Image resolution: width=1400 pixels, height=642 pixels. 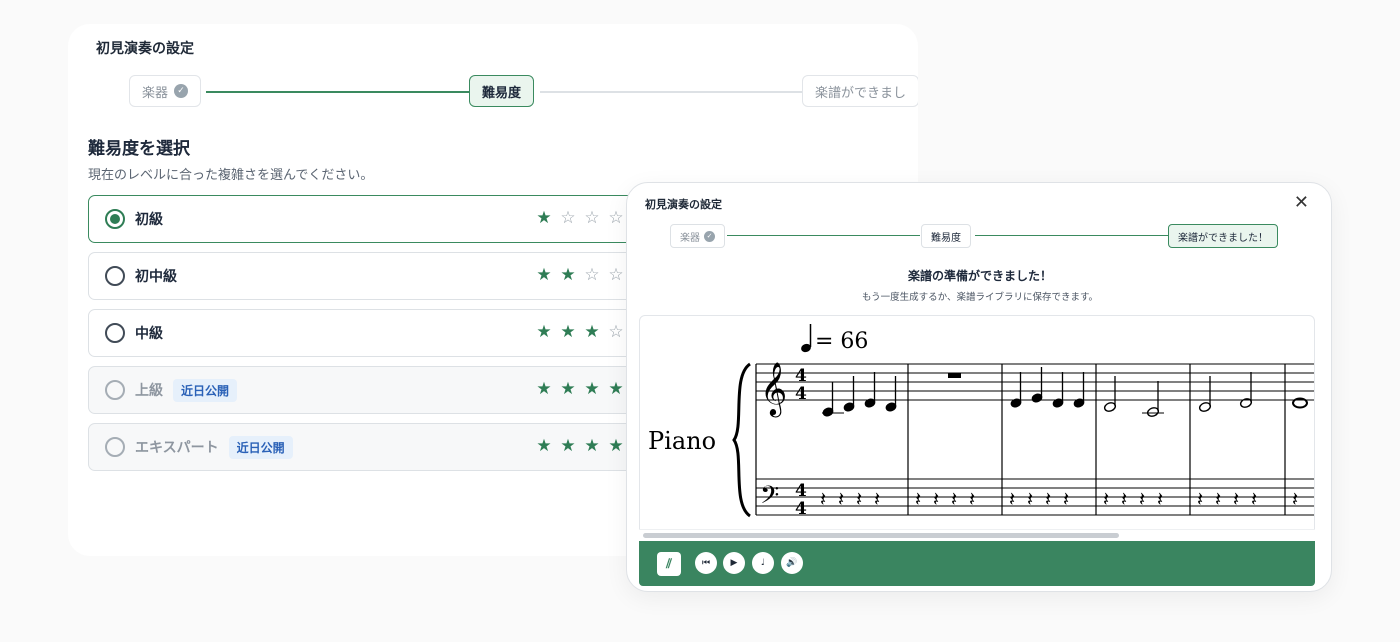 What do you see at coordinates (773, 389) in the screenshot?
I see `treble-clef: 𝄞` at bounding box center [773, 389].